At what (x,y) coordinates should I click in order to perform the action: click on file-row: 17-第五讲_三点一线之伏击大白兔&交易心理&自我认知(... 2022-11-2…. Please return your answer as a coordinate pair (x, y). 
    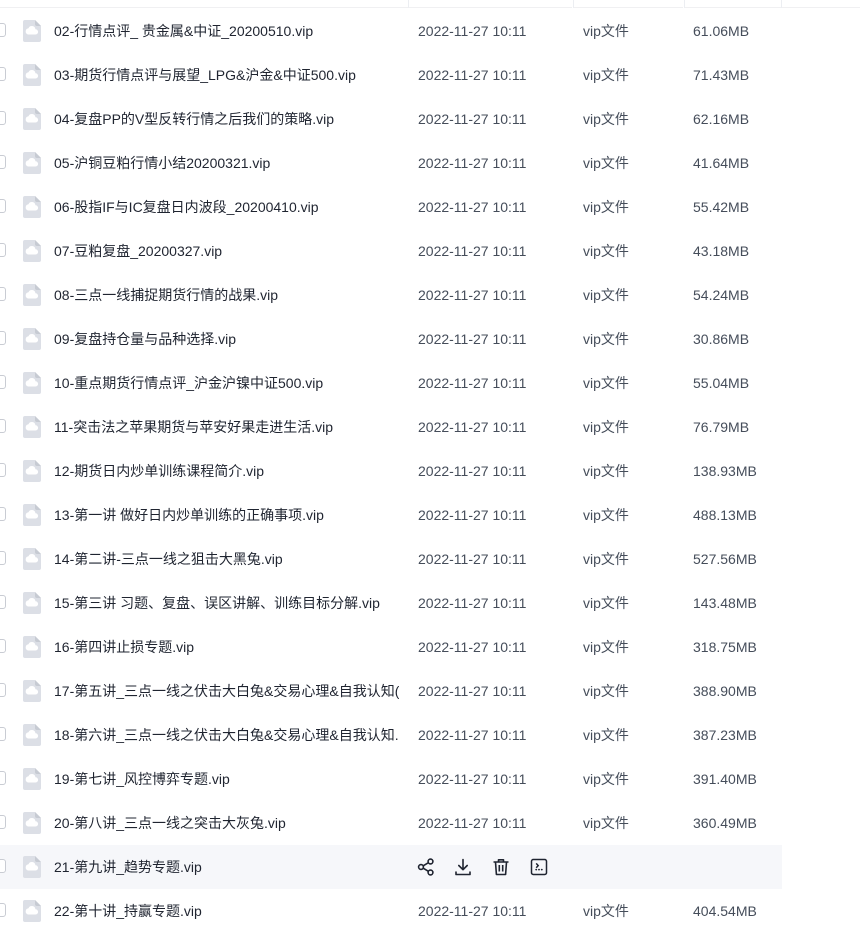
    Looking at the image, I should click on (391, 691).